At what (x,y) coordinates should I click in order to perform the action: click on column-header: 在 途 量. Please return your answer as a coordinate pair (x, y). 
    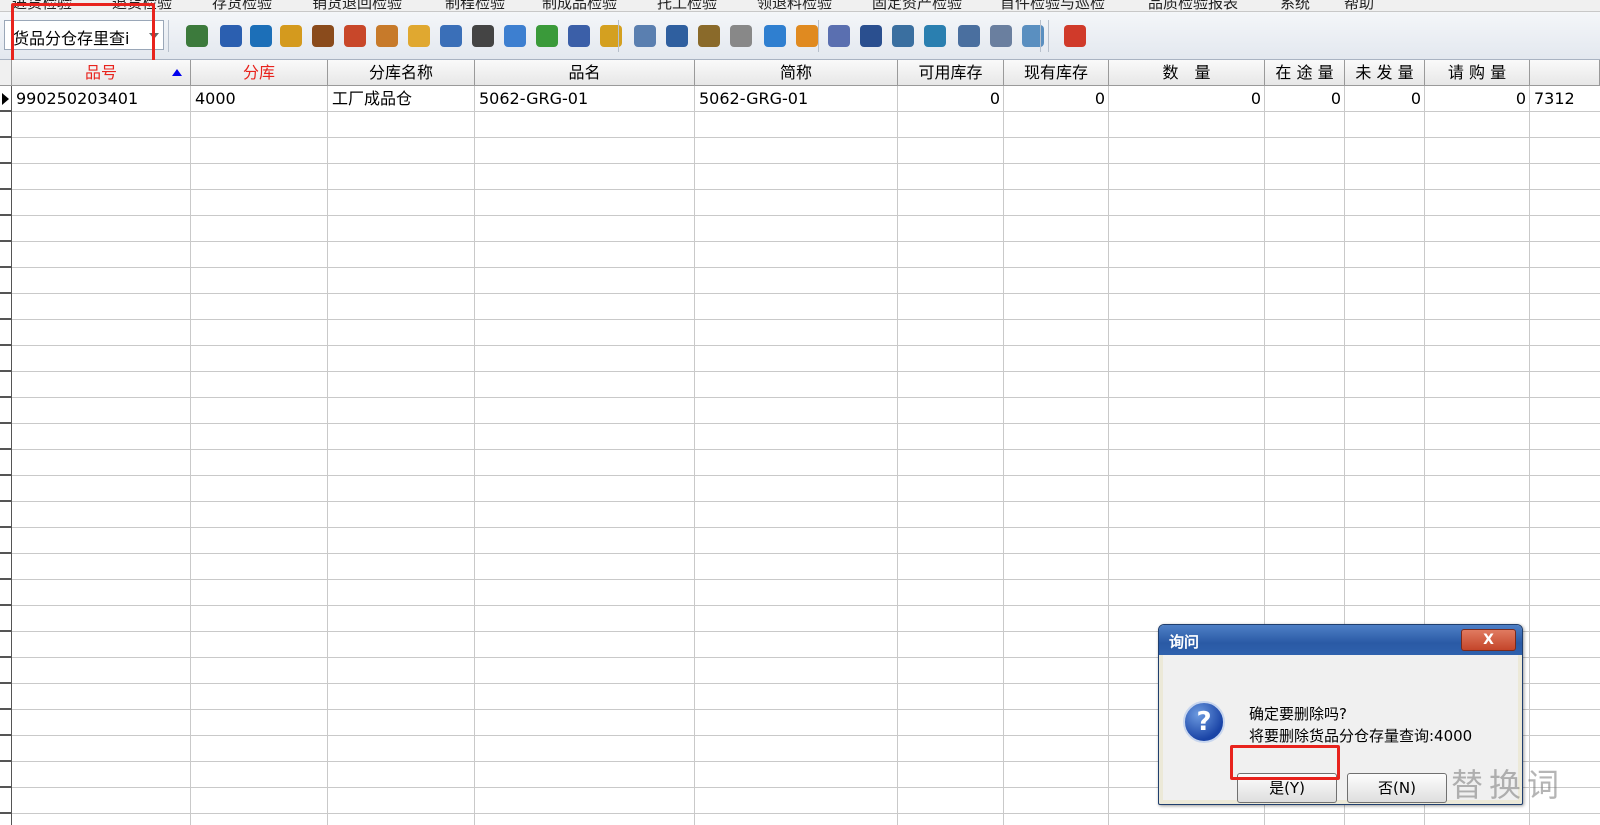
    Looking at the image, I should click on (1305, 73).